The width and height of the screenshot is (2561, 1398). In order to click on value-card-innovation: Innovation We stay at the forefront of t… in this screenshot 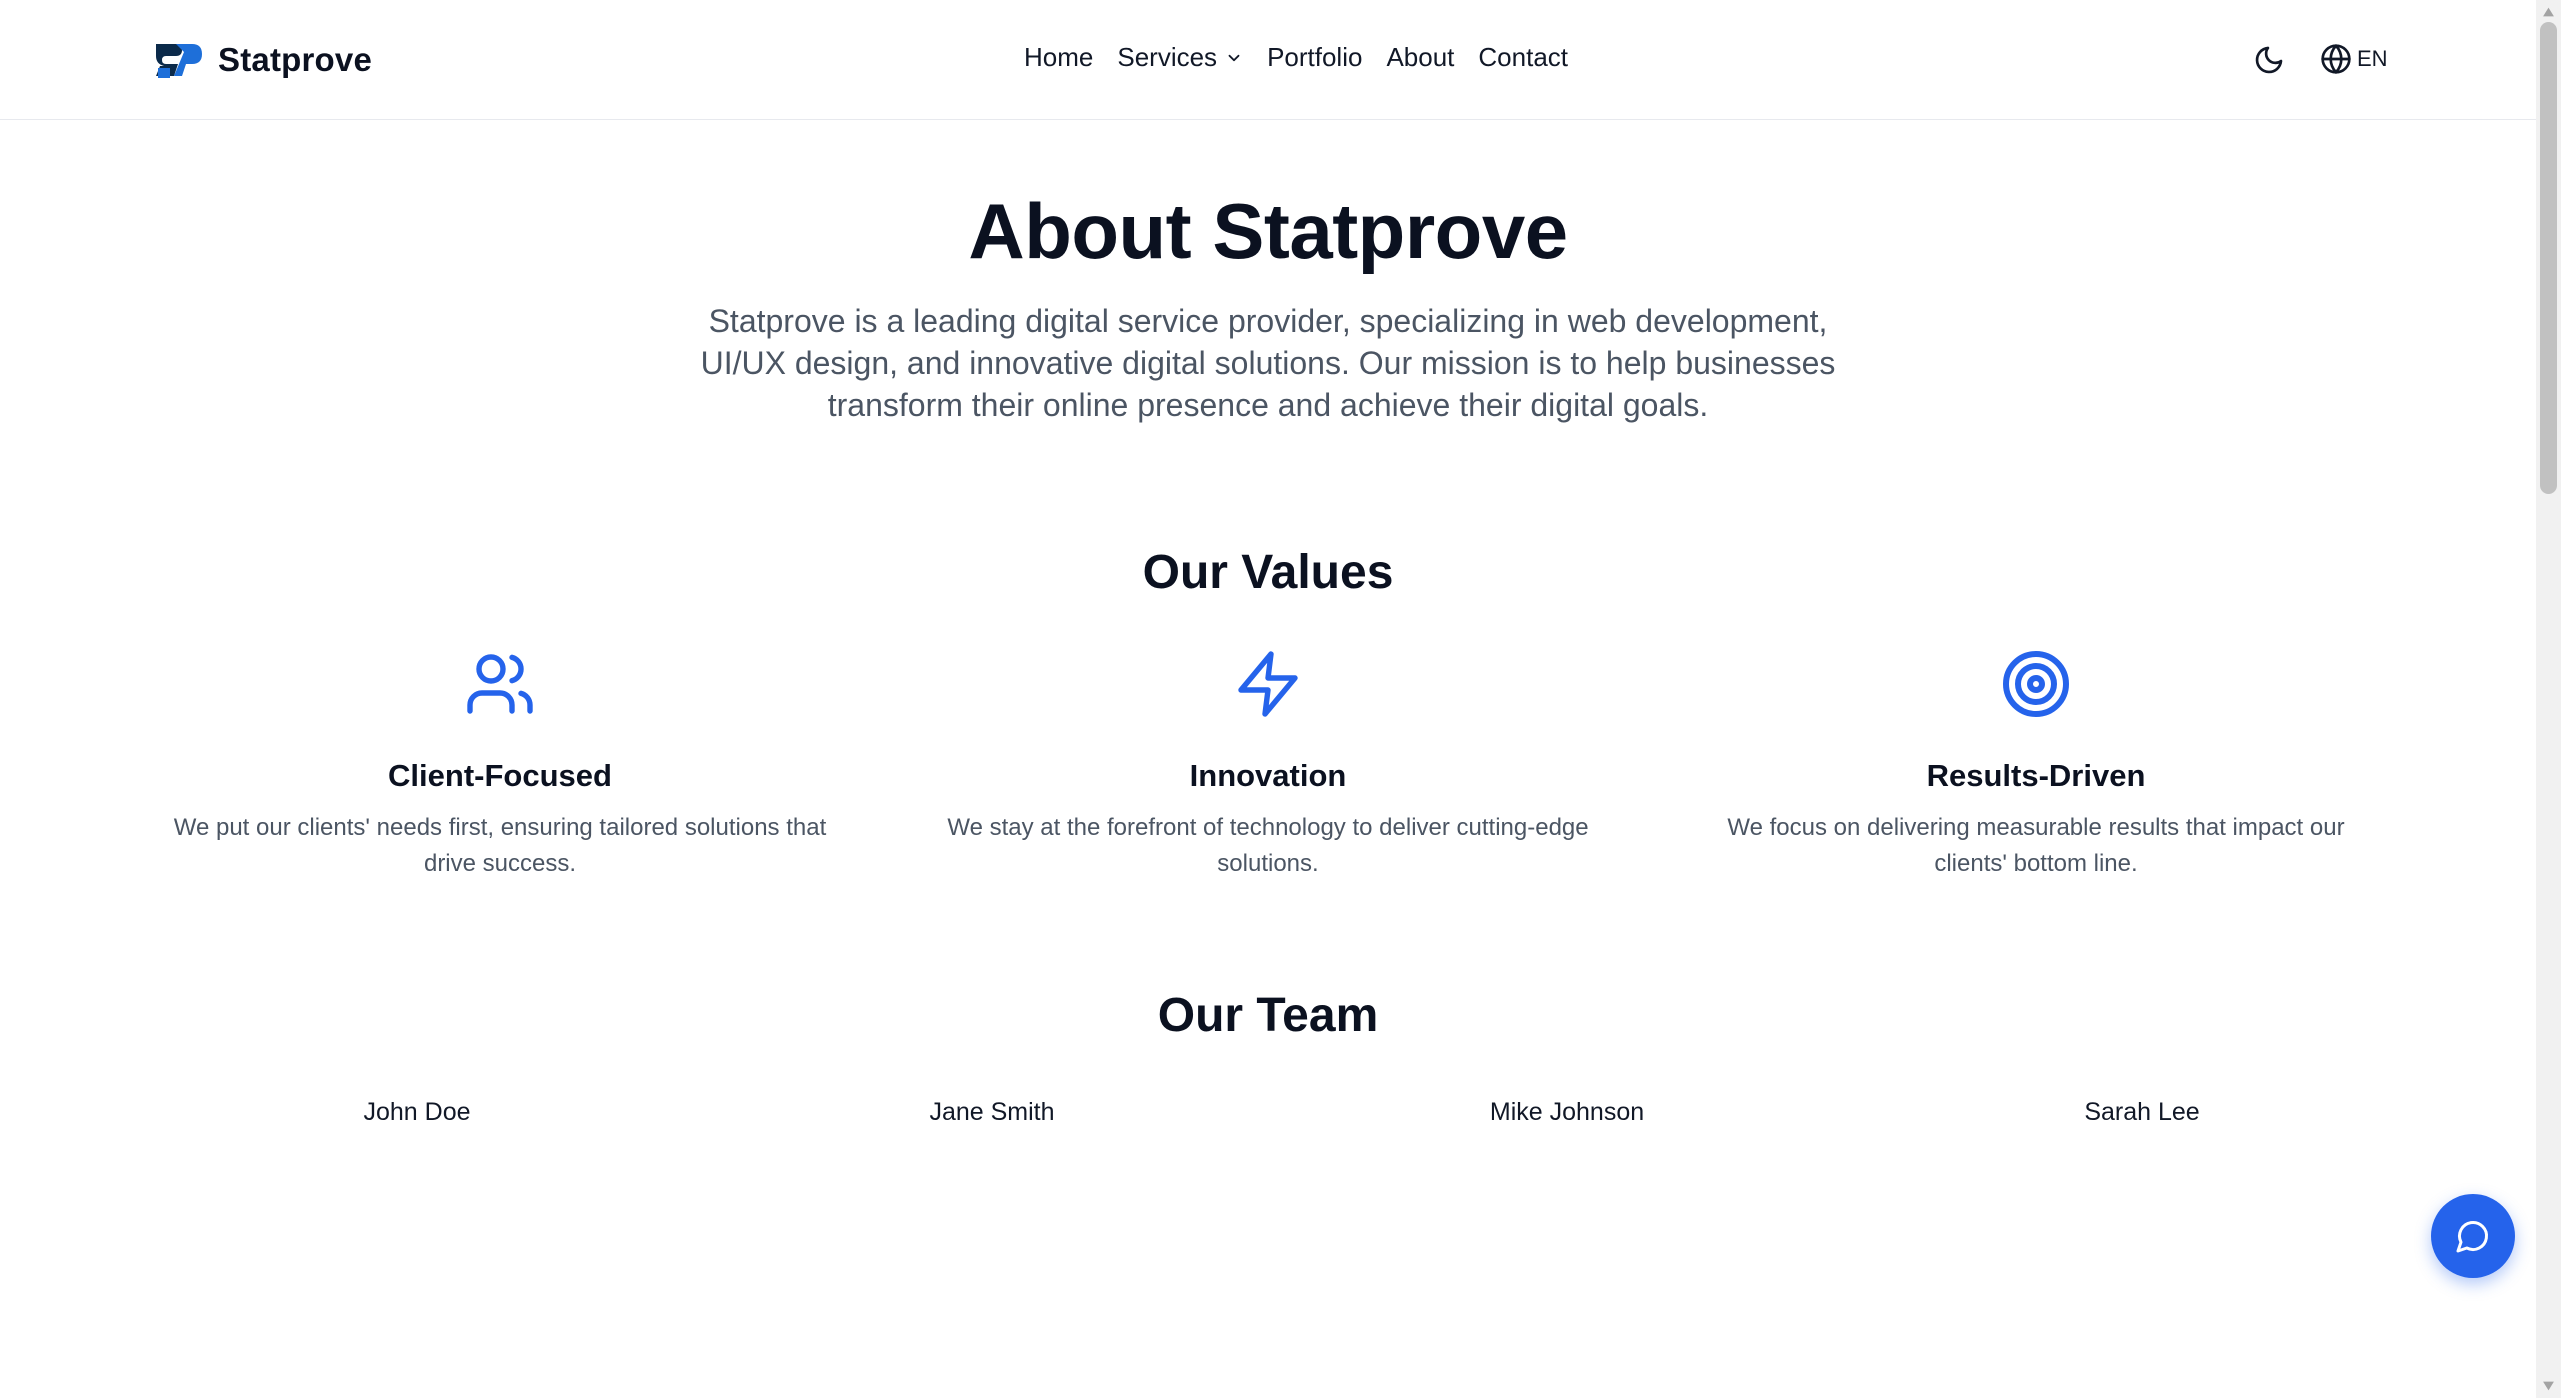, I will do `click(1268, 765)`.